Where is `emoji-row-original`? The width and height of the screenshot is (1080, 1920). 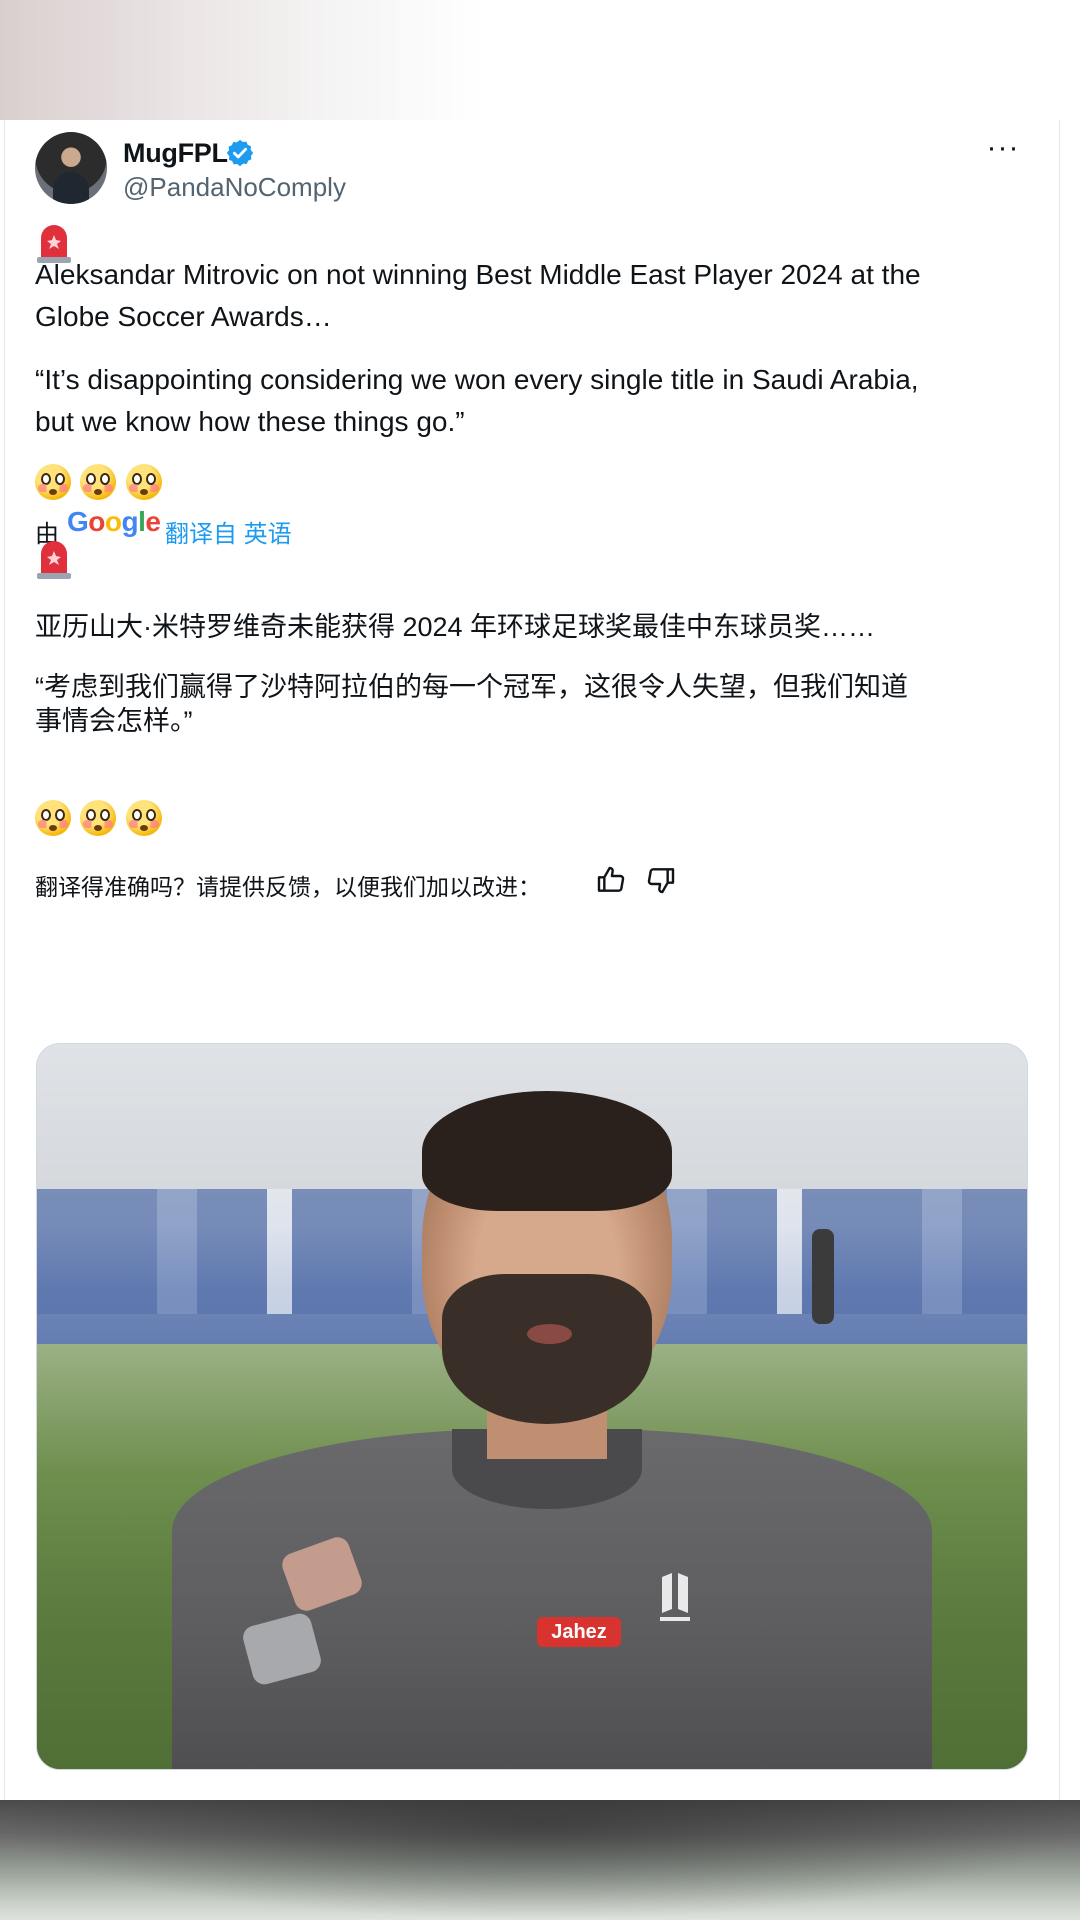
emoji-row-original is located at coordinates (101, 484).